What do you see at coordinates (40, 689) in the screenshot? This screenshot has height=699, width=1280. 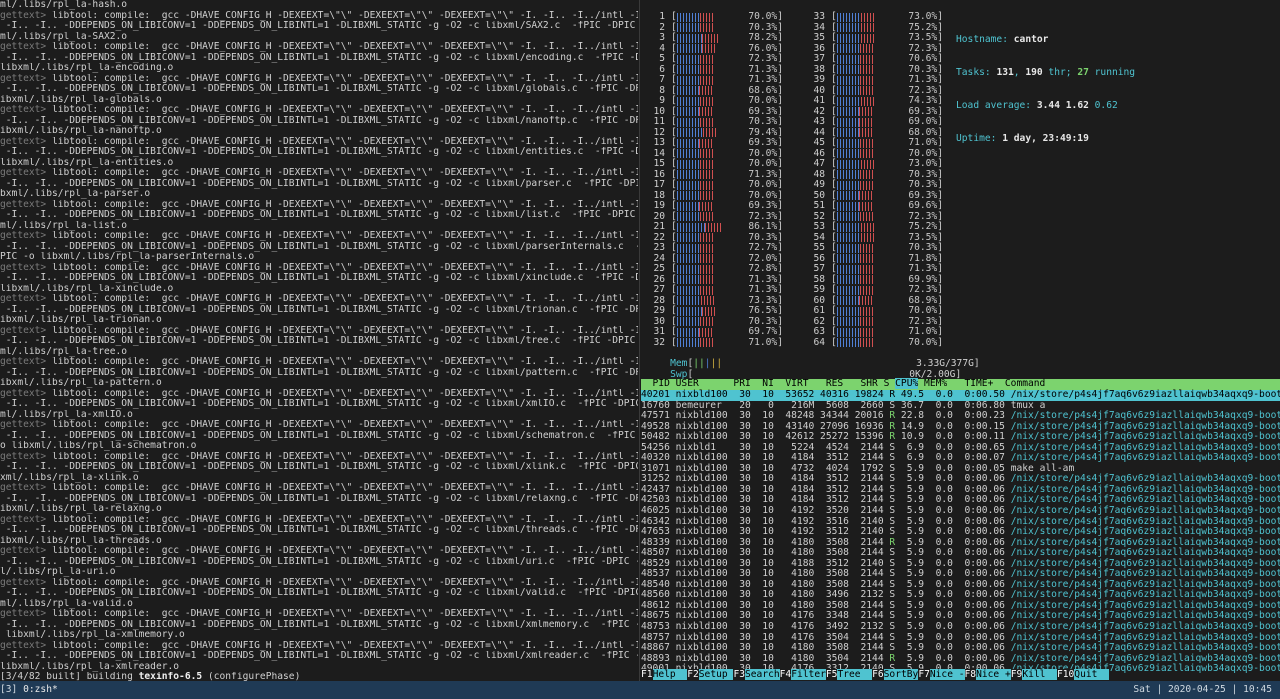 I see `tmux-window-tab: 0:zsh*` at bounding box center [40, 689].